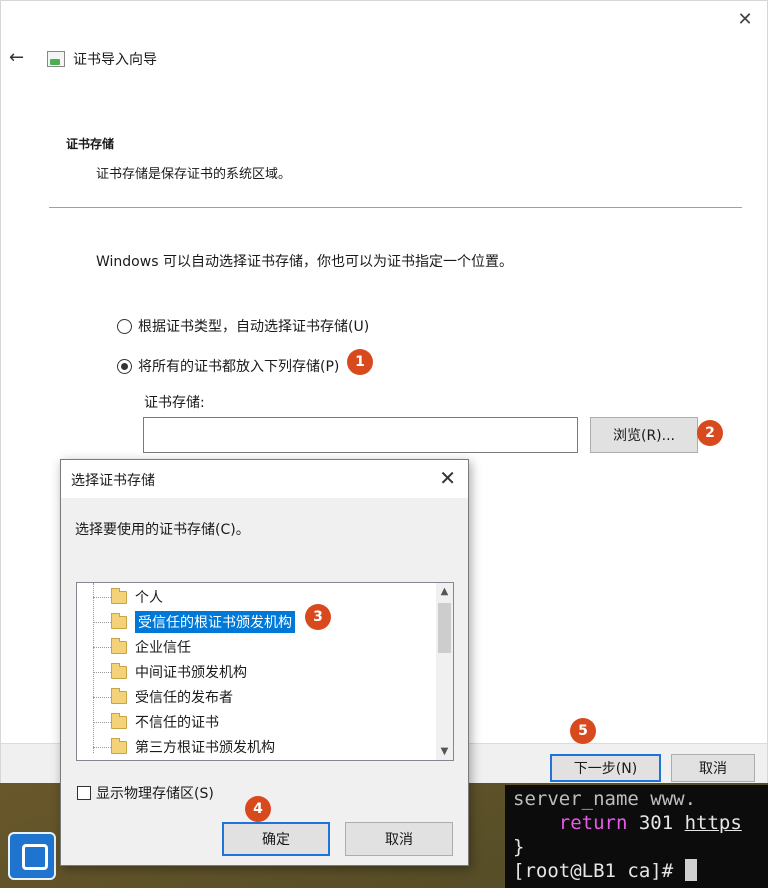 This screenshot has width=768, height=888. I want to click on tree-item-label: 个人, so click(149, 598).